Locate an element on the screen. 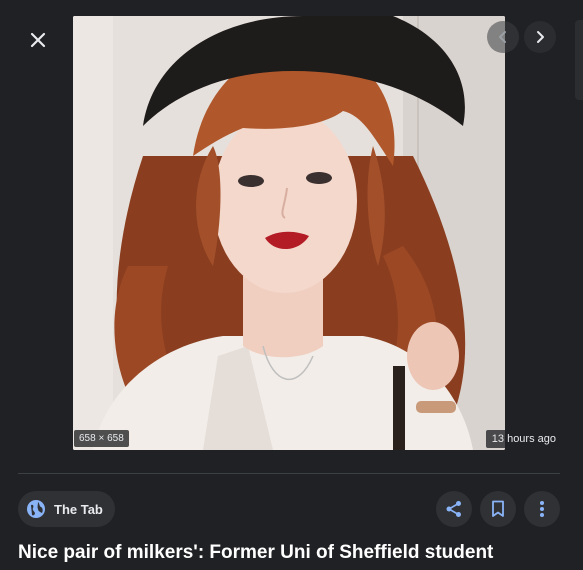  image-dimensions-badge: 658 × 658 is located at coordinates (101, 438).